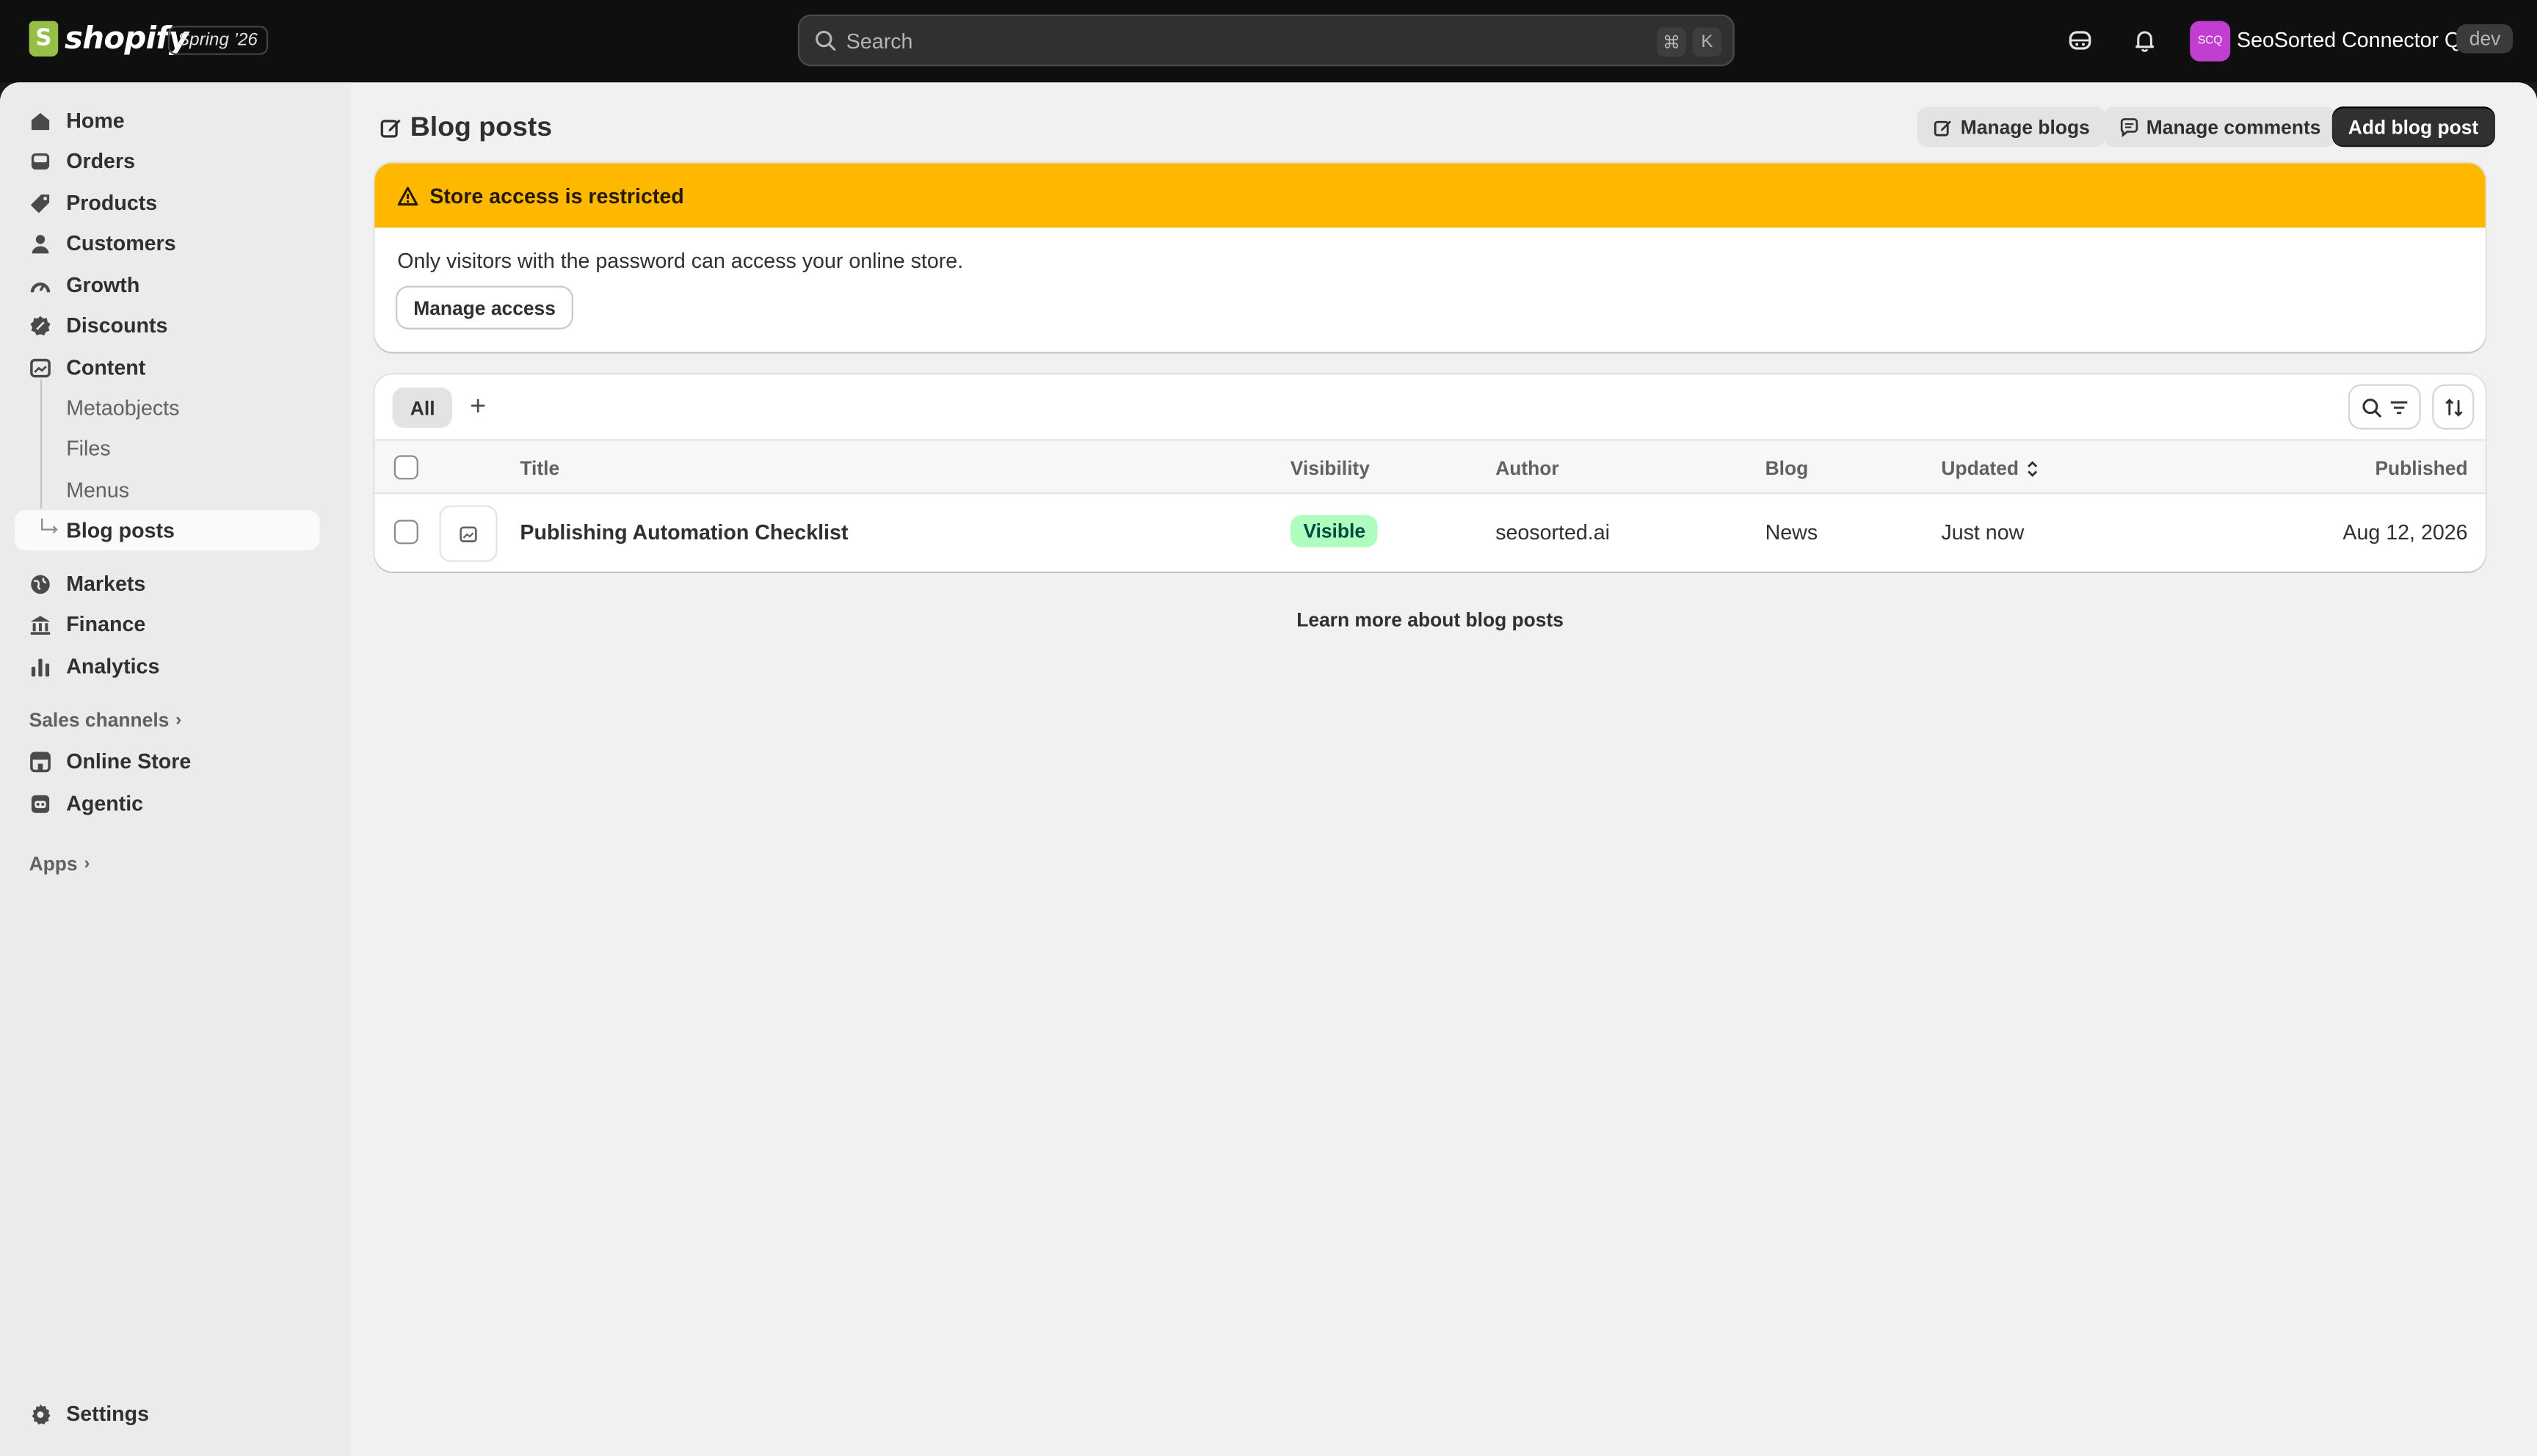 This screenshot has height=1456, width=2537. Describe the element at coordinates (1787, 469) in the screenshot. I see `column-blog: Blog` at that location.